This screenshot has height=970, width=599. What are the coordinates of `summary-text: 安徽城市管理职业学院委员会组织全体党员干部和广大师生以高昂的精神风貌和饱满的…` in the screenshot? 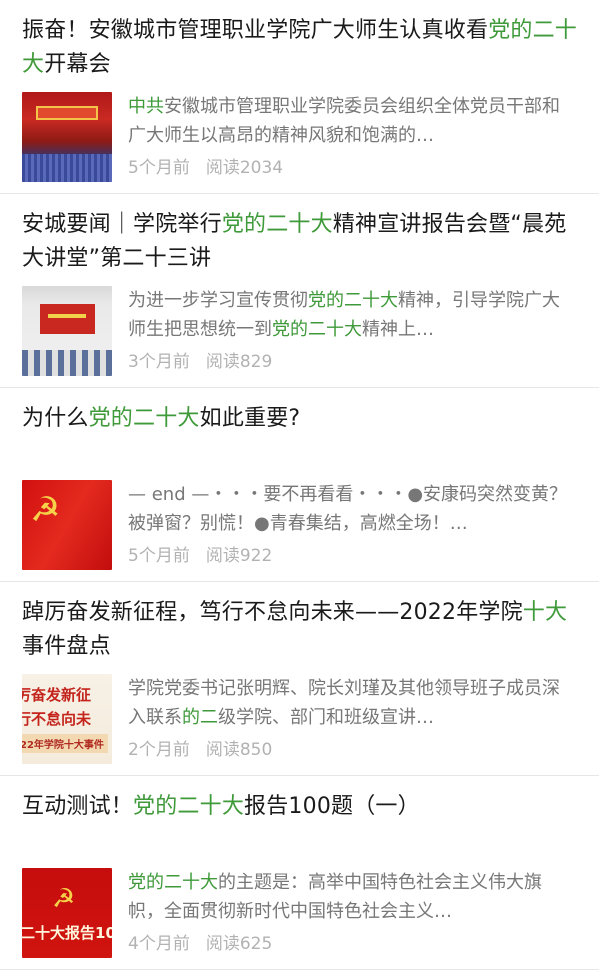 It's located at (344, 121).